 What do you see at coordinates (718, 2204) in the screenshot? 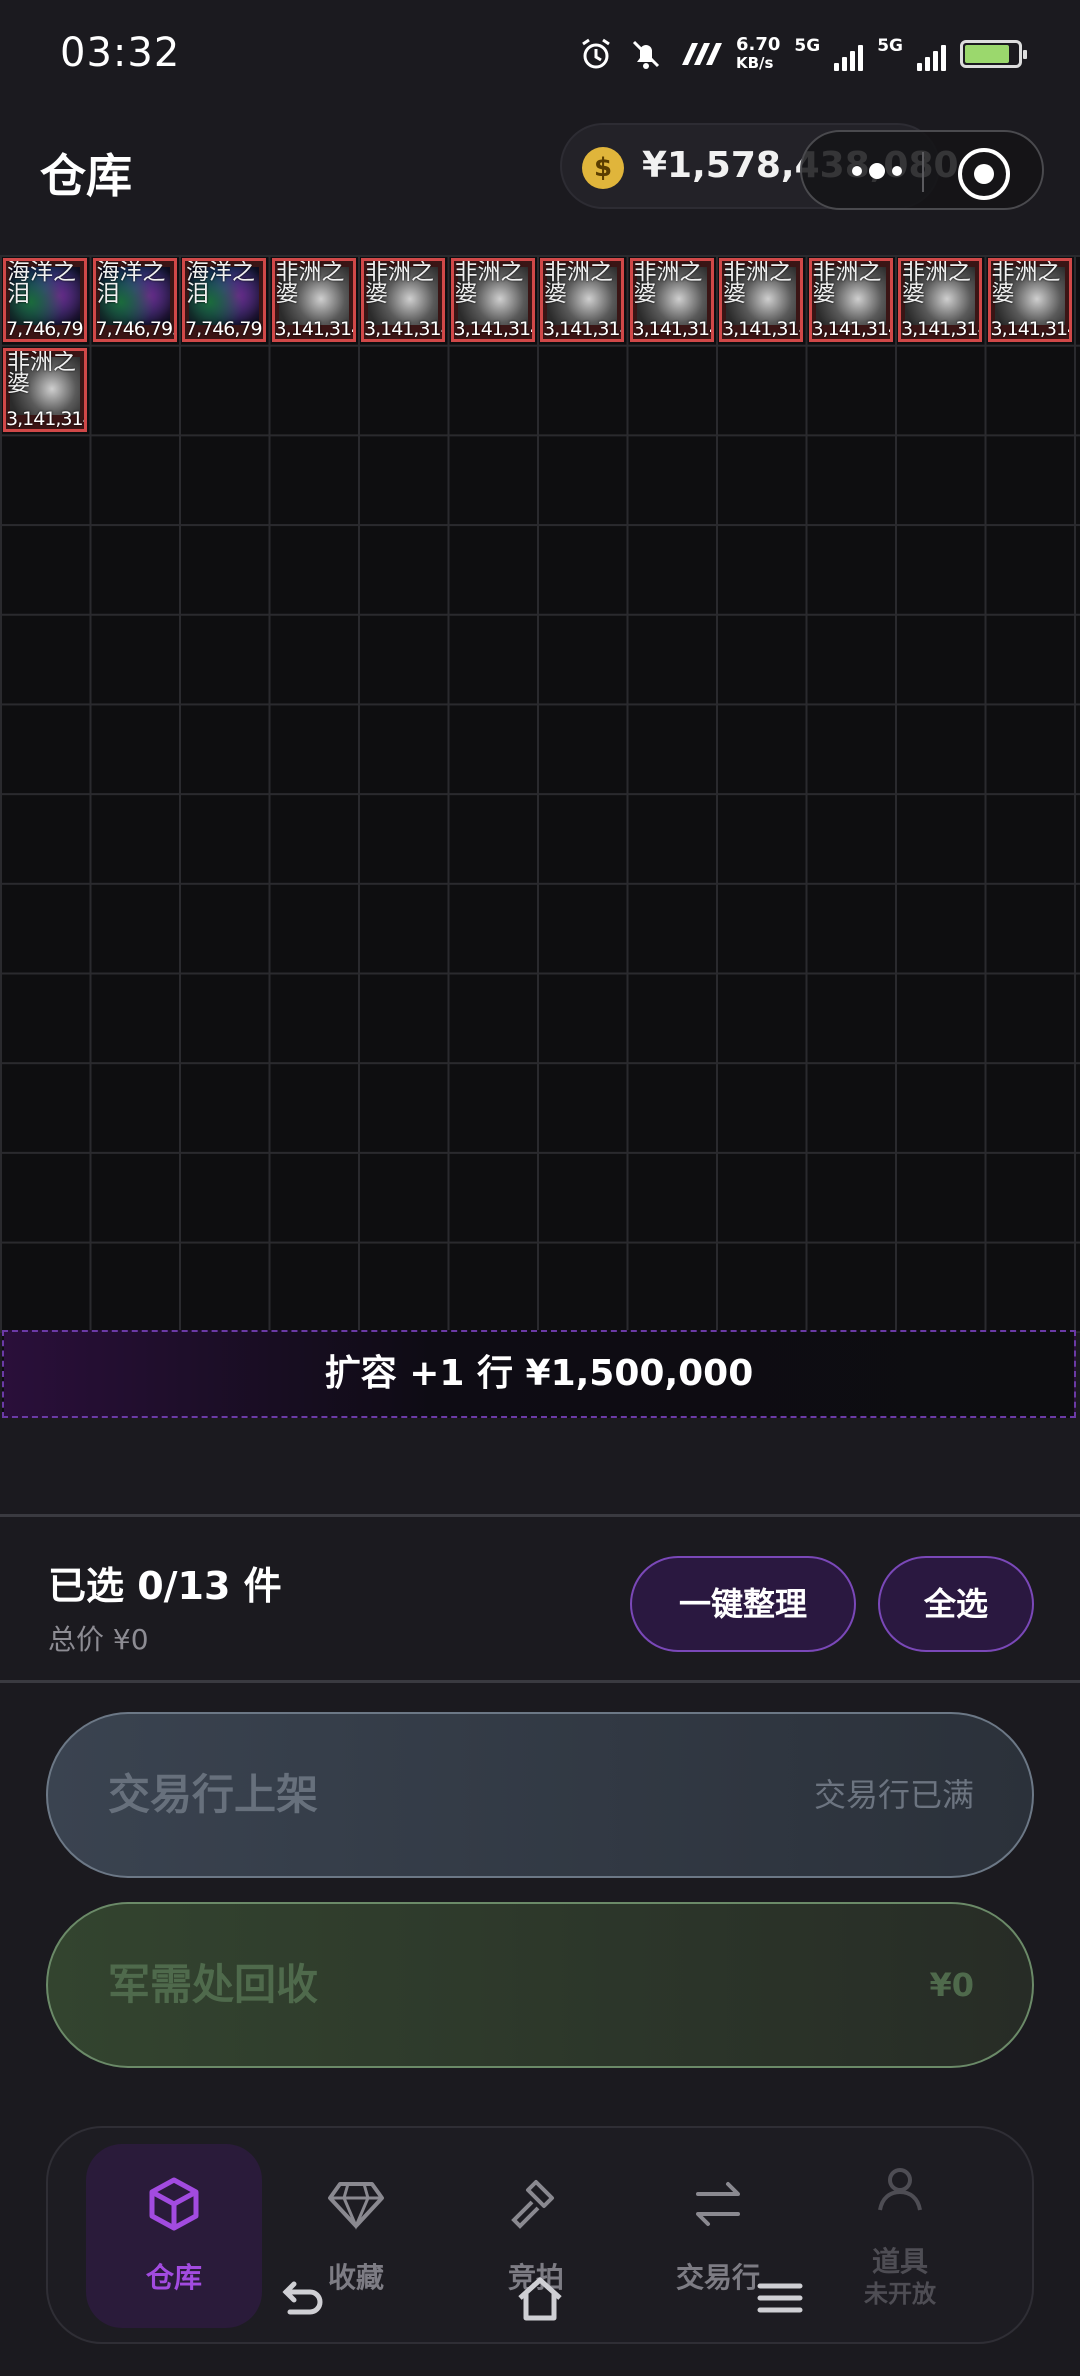
I see `swap-icon` at bounding box center [718, 2204].